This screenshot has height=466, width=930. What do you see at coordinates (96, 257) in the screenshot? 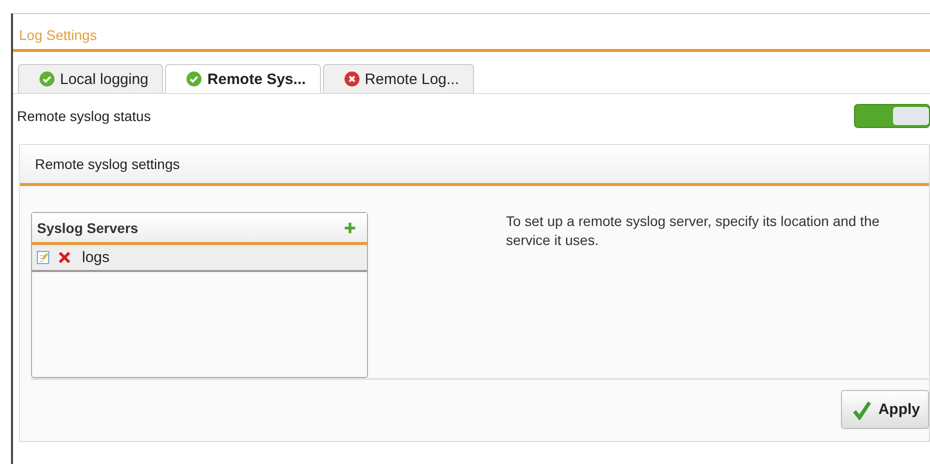
I see `server-name: logs` at bounding box center [96, 257].